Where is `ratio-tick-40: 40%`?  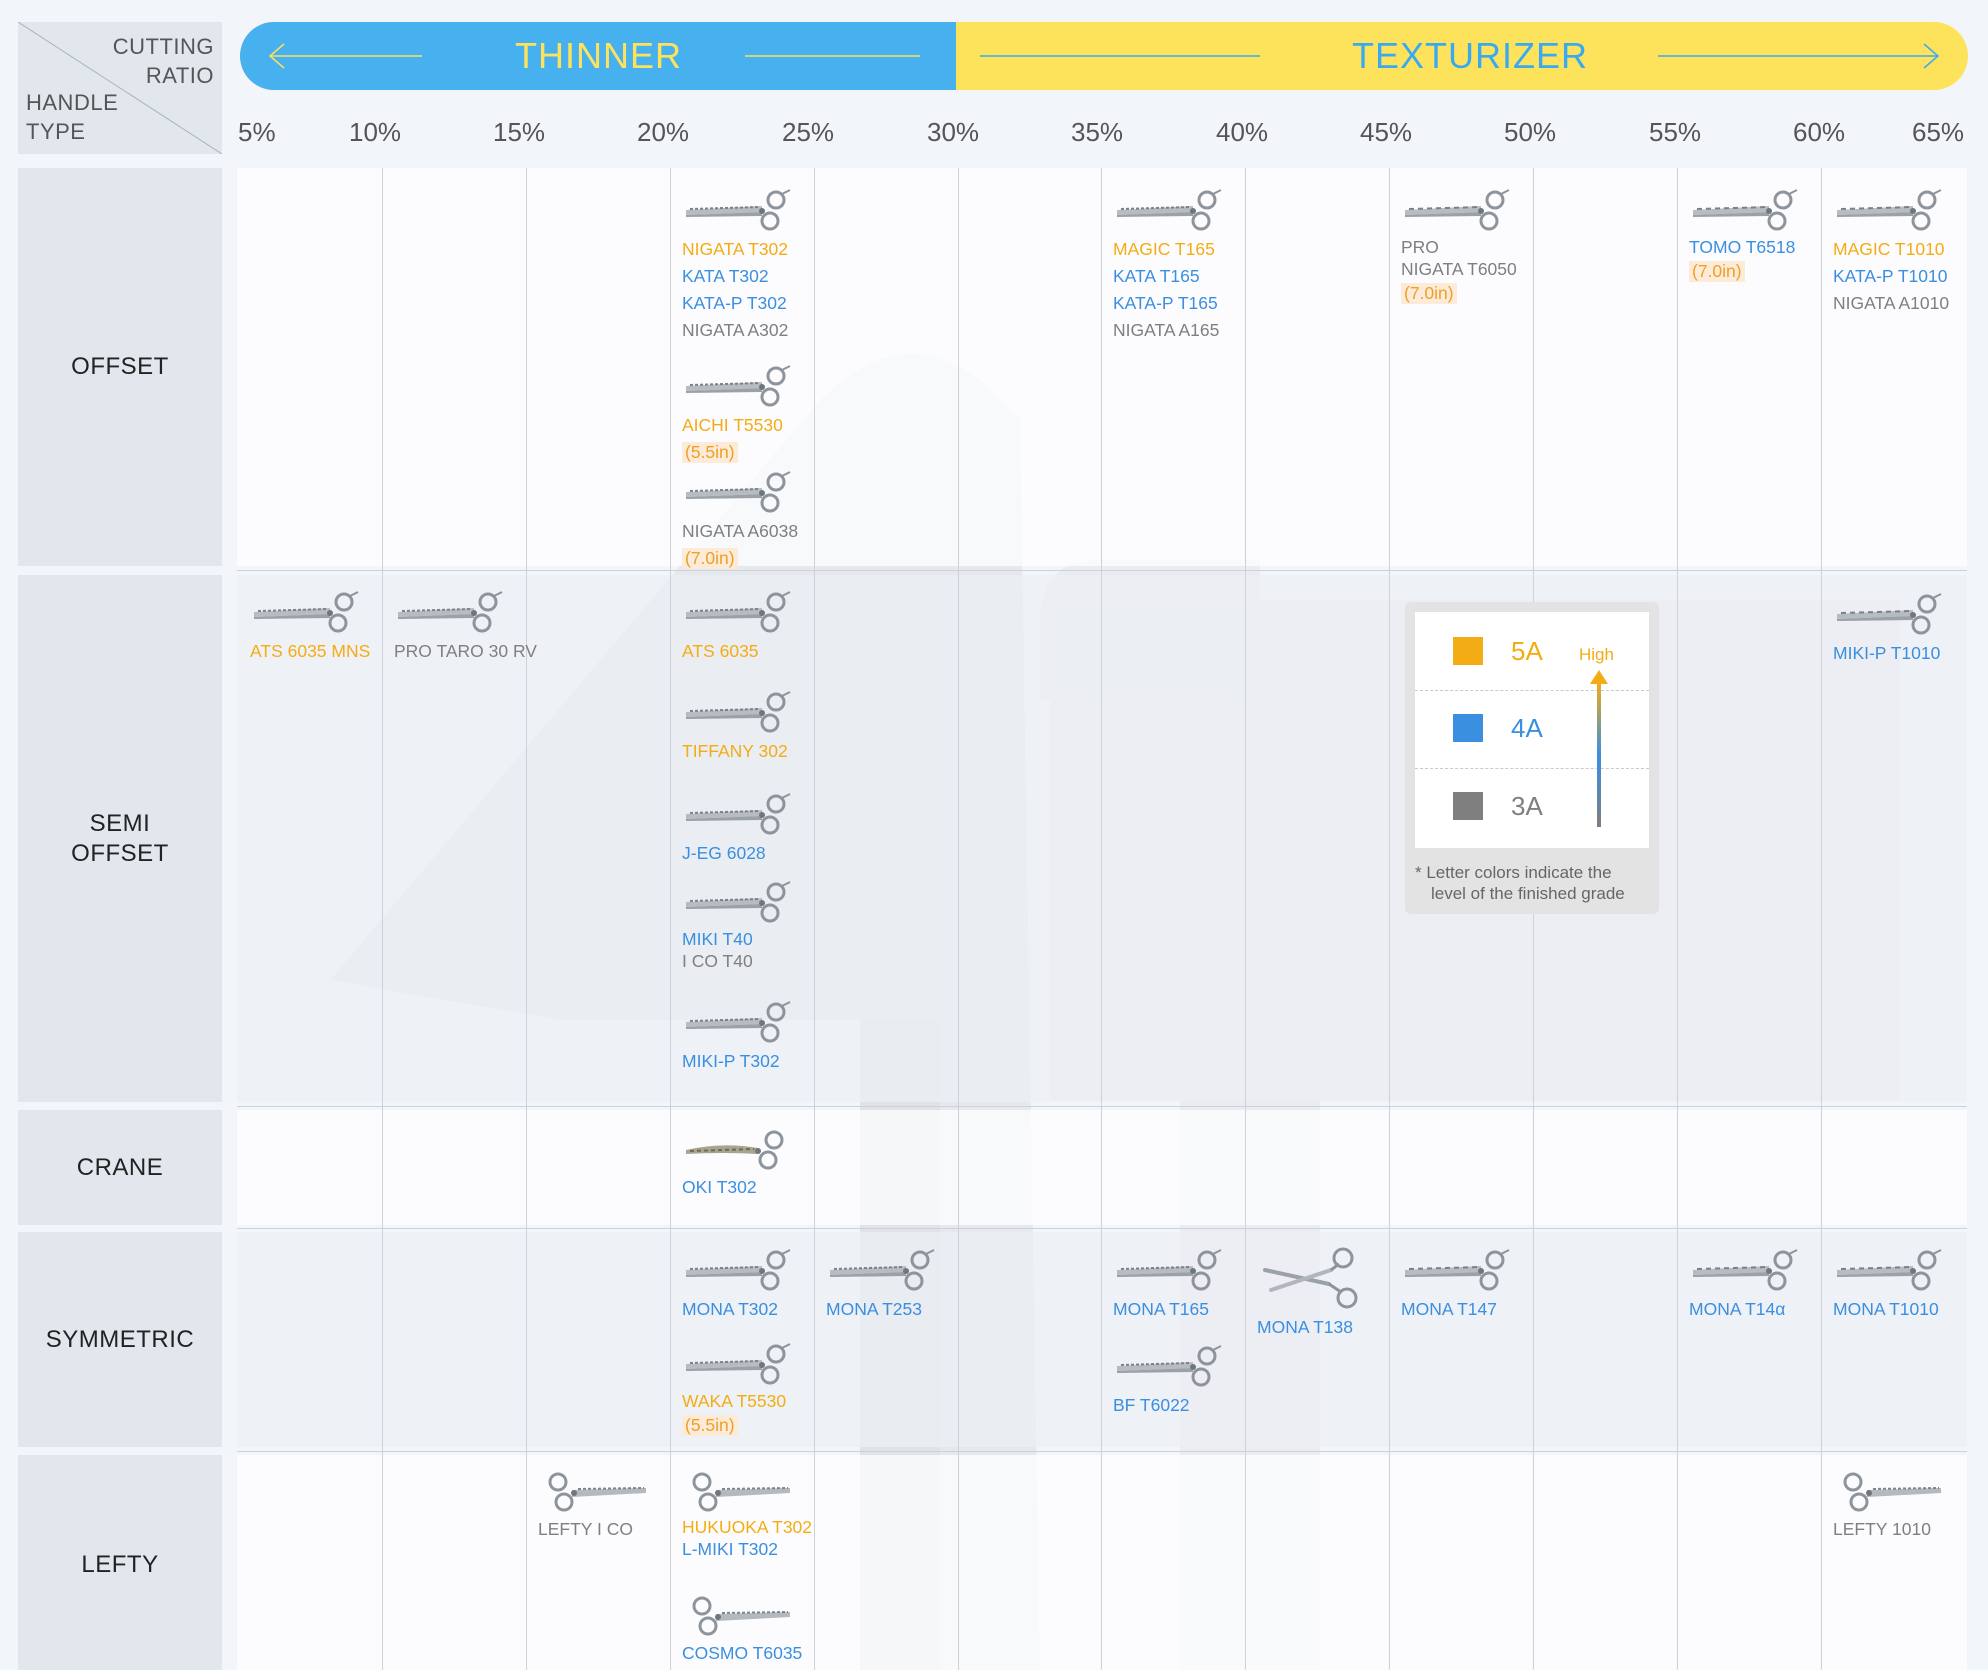 ratio-tick-40: 40% is located at coordinates (1242, 132).